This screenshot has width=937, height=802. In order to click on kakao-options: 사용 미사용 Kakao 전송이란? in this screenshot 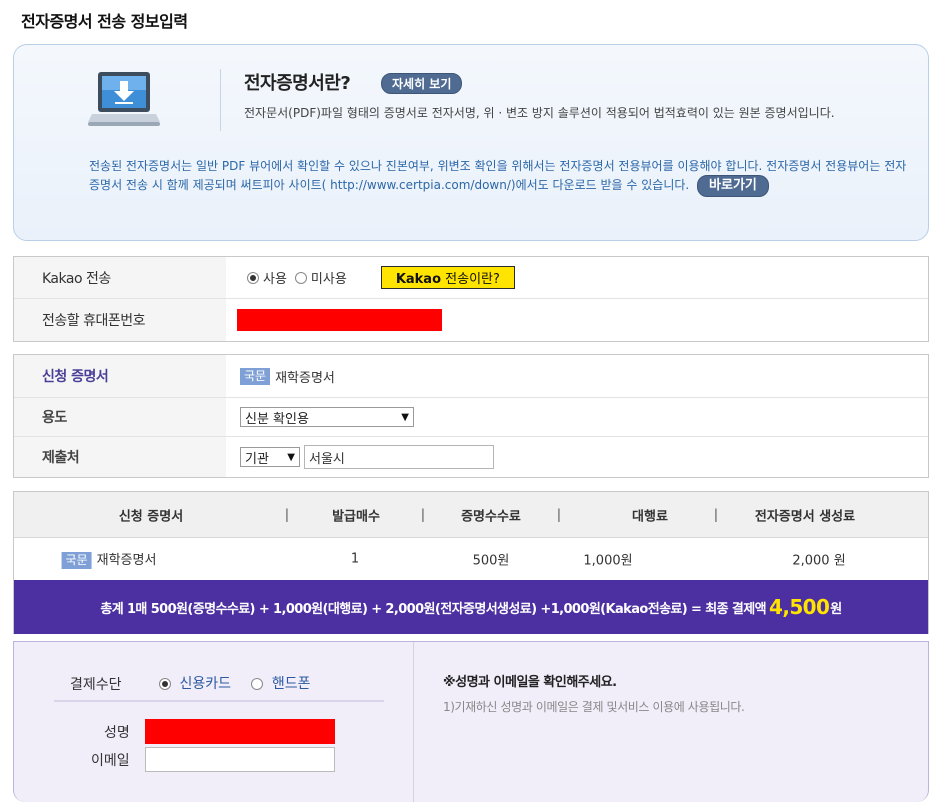, I will do `click(381, 277)`.